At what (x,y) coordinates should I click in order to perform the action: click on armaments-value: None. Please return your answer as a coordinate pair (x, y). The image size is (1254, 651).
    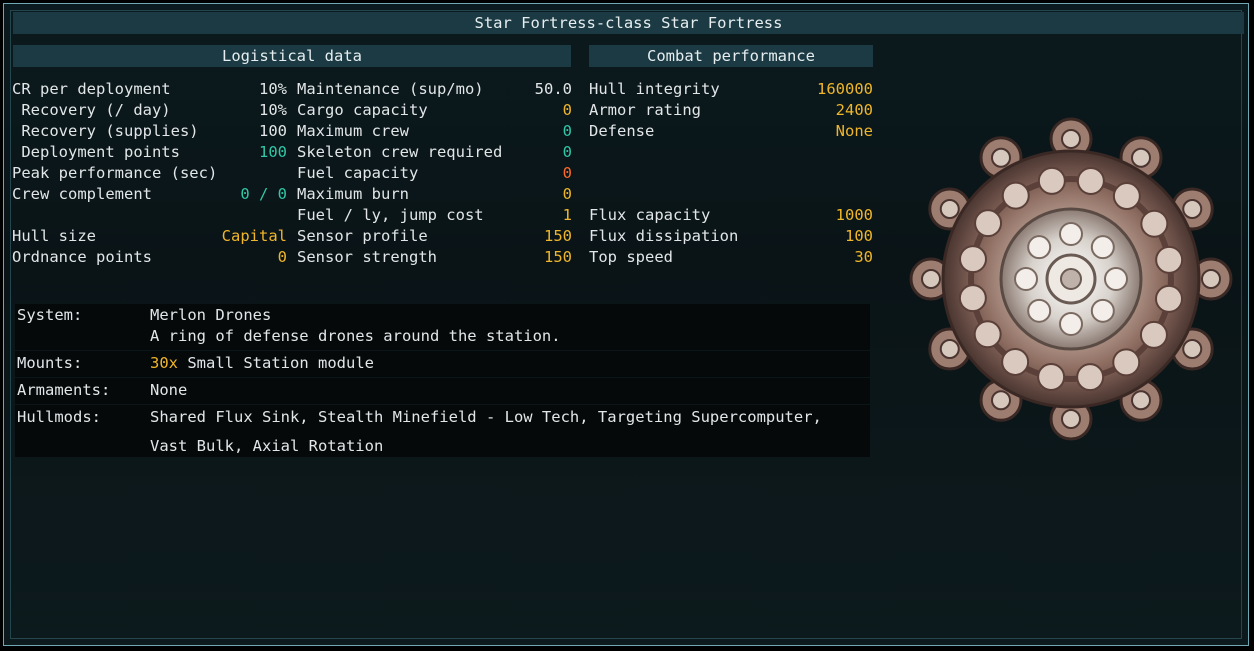
    Looking at the image, I should click on (169, 390).